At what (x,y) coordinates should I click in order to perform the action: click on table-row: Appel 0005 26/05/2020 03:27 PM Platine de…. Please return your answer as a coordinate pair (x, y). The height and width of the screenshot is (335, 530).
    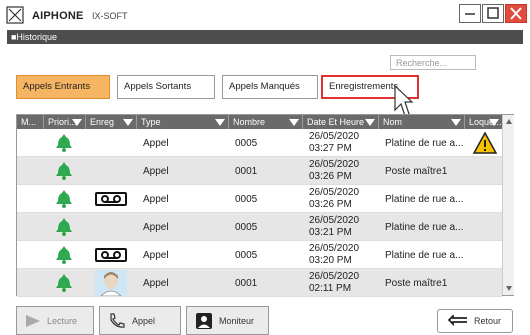
    Looking at the image, I should click on (259, 143).